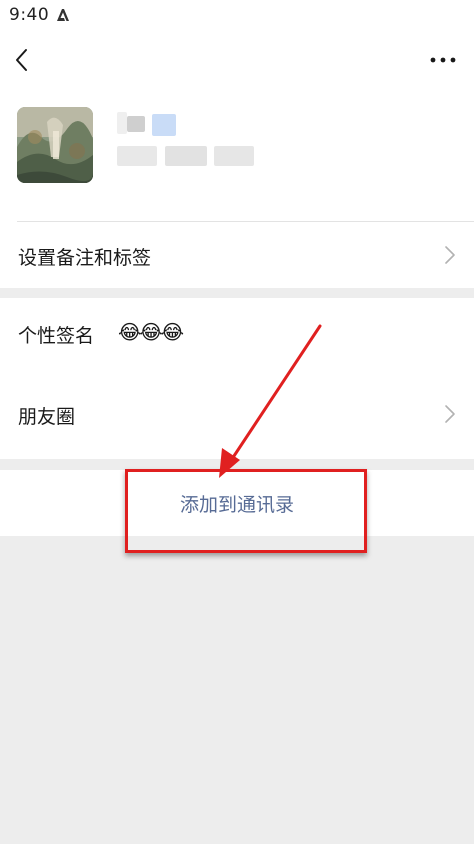 Image resolution: width=474 pixels, height=844 pixels. I want to click on chevron-left-icon, so click(21, 60).